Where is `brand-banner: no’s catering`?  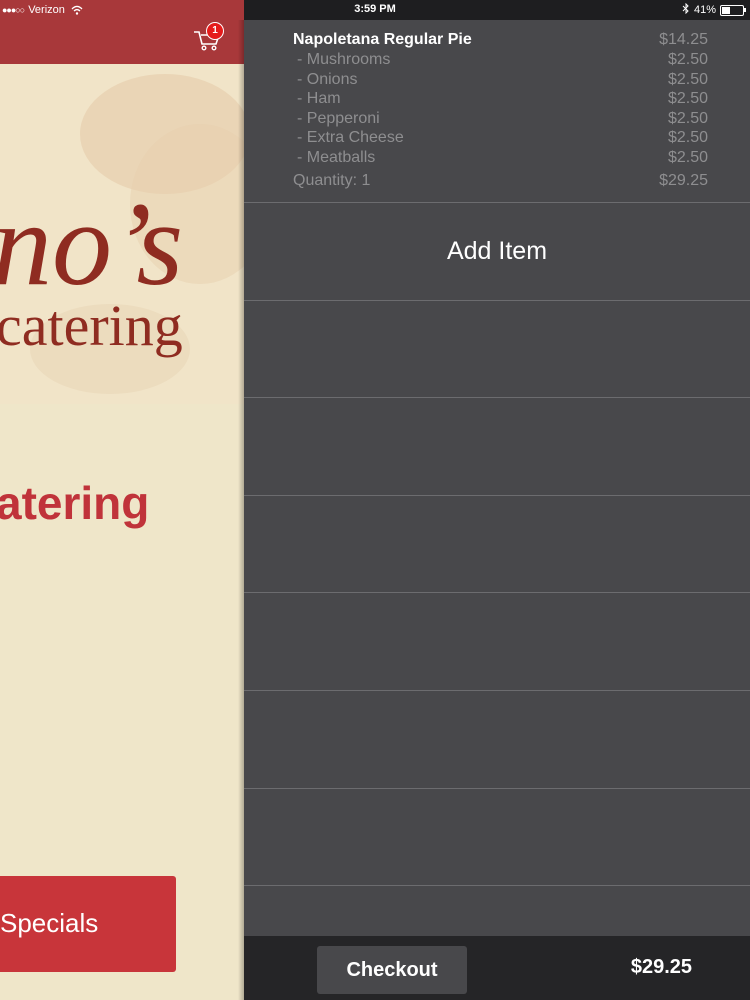 brand-banner: no’s catering is located at coordinates (122, 234).